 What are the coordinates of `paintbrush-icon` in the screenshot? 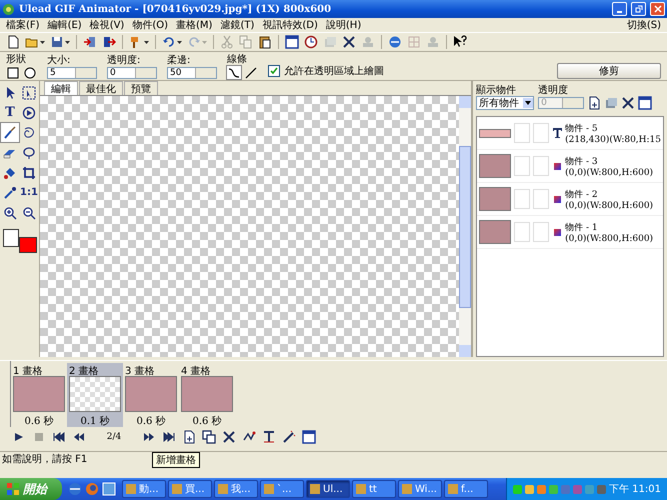 It's located at (10, 133).